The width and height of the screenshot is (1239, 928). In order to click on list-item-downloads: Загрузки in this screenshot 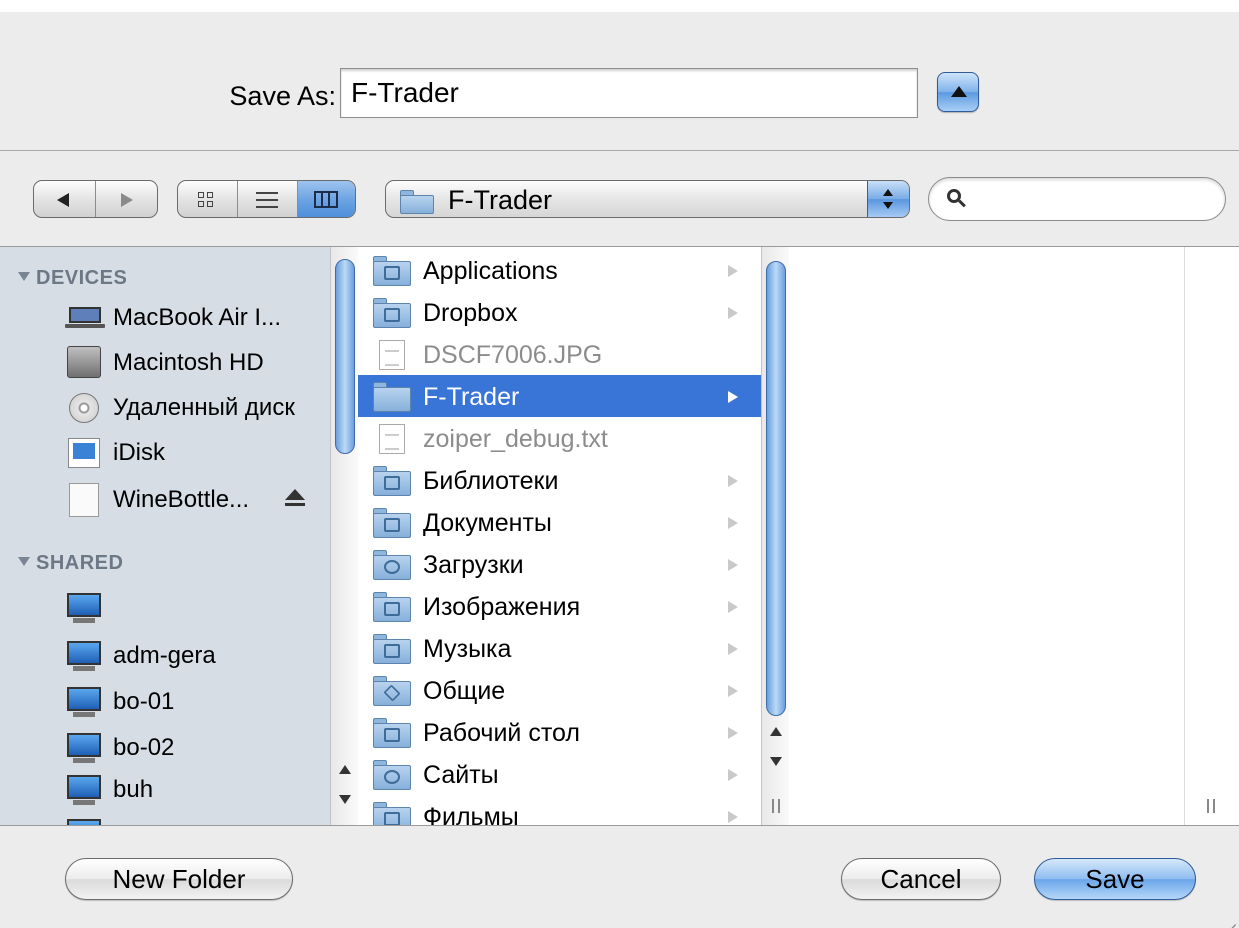, I will do `click(559, 564)`.